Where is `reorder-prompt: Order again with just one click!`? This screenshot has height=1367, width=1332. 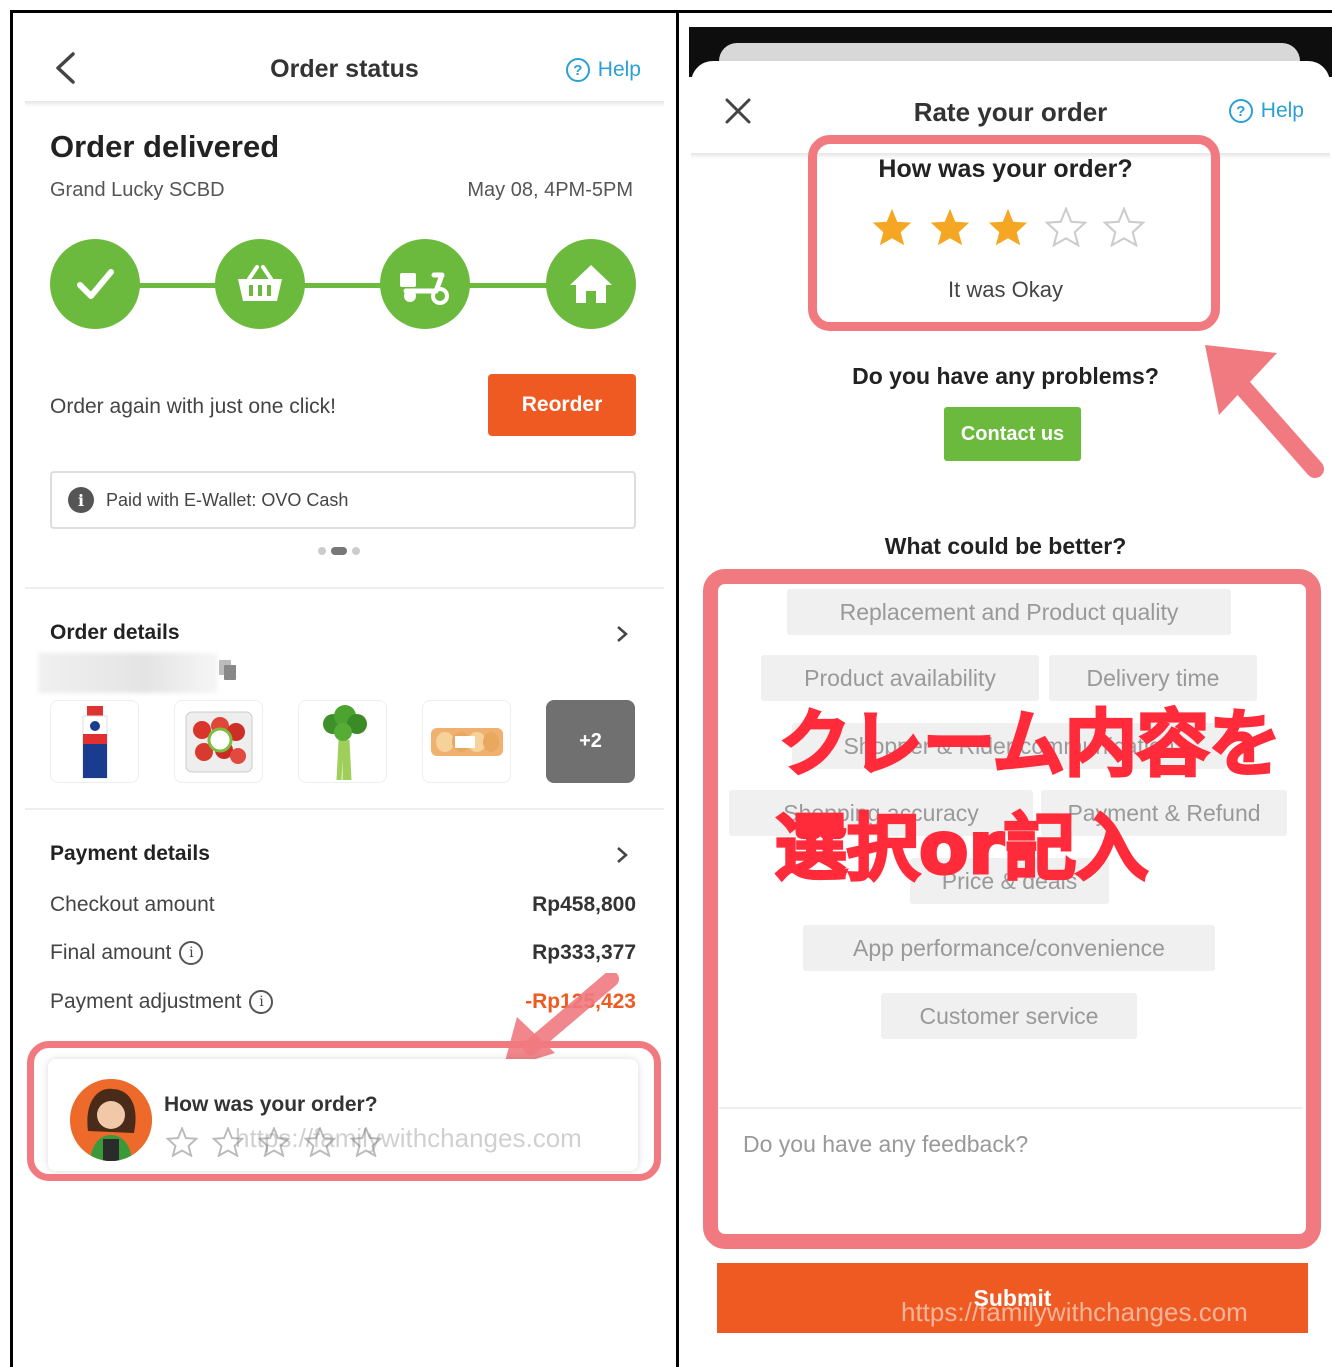 reorder-prompt: Order again with just one click! is located at coordinates (193, 406).